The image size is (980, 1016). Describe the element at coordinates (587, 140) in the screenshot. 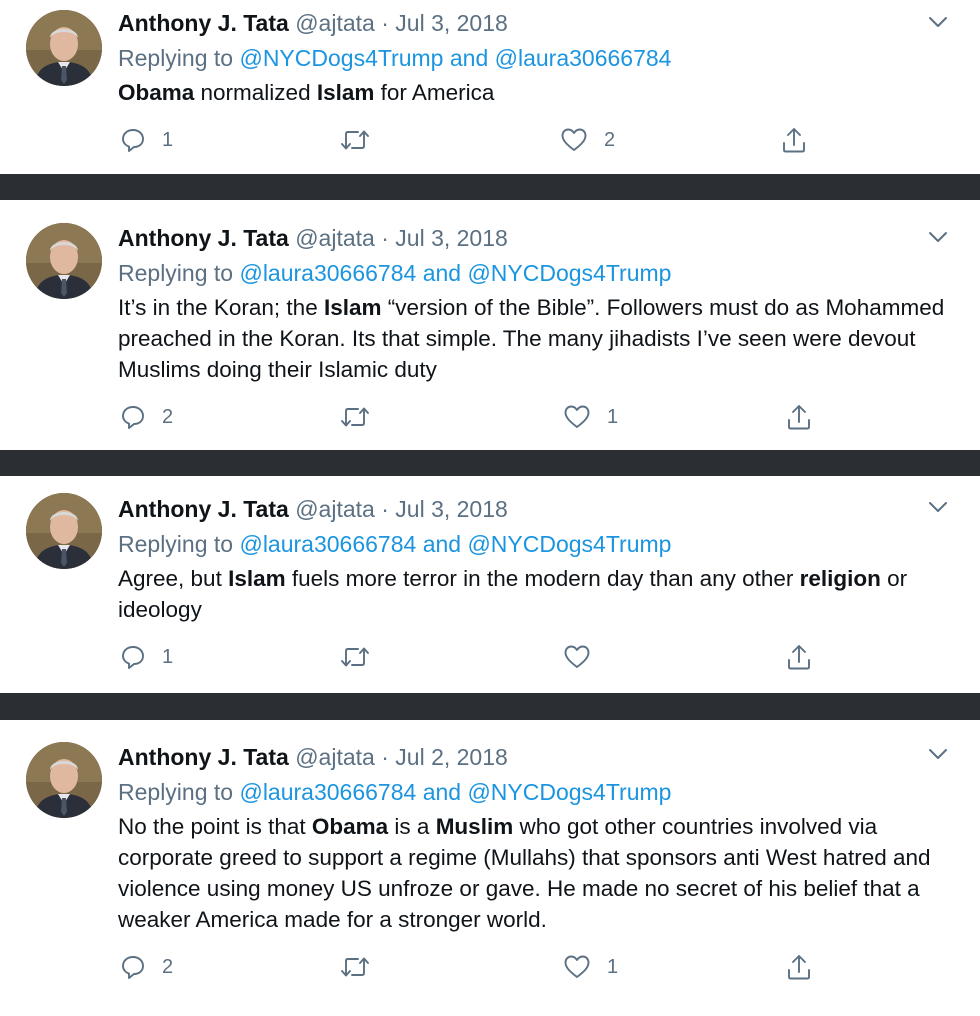

I see `like-button: 2` at that location.